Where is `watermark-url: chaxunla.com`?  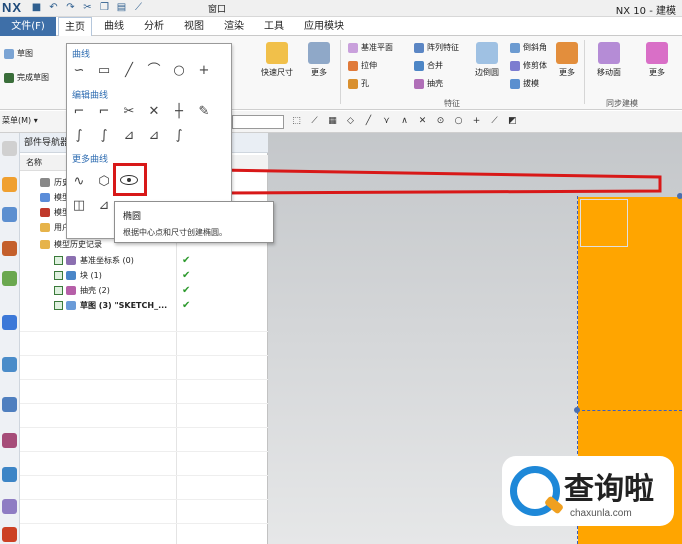
watermark-url: chaxunla.com is located at coordinates (601, 513).